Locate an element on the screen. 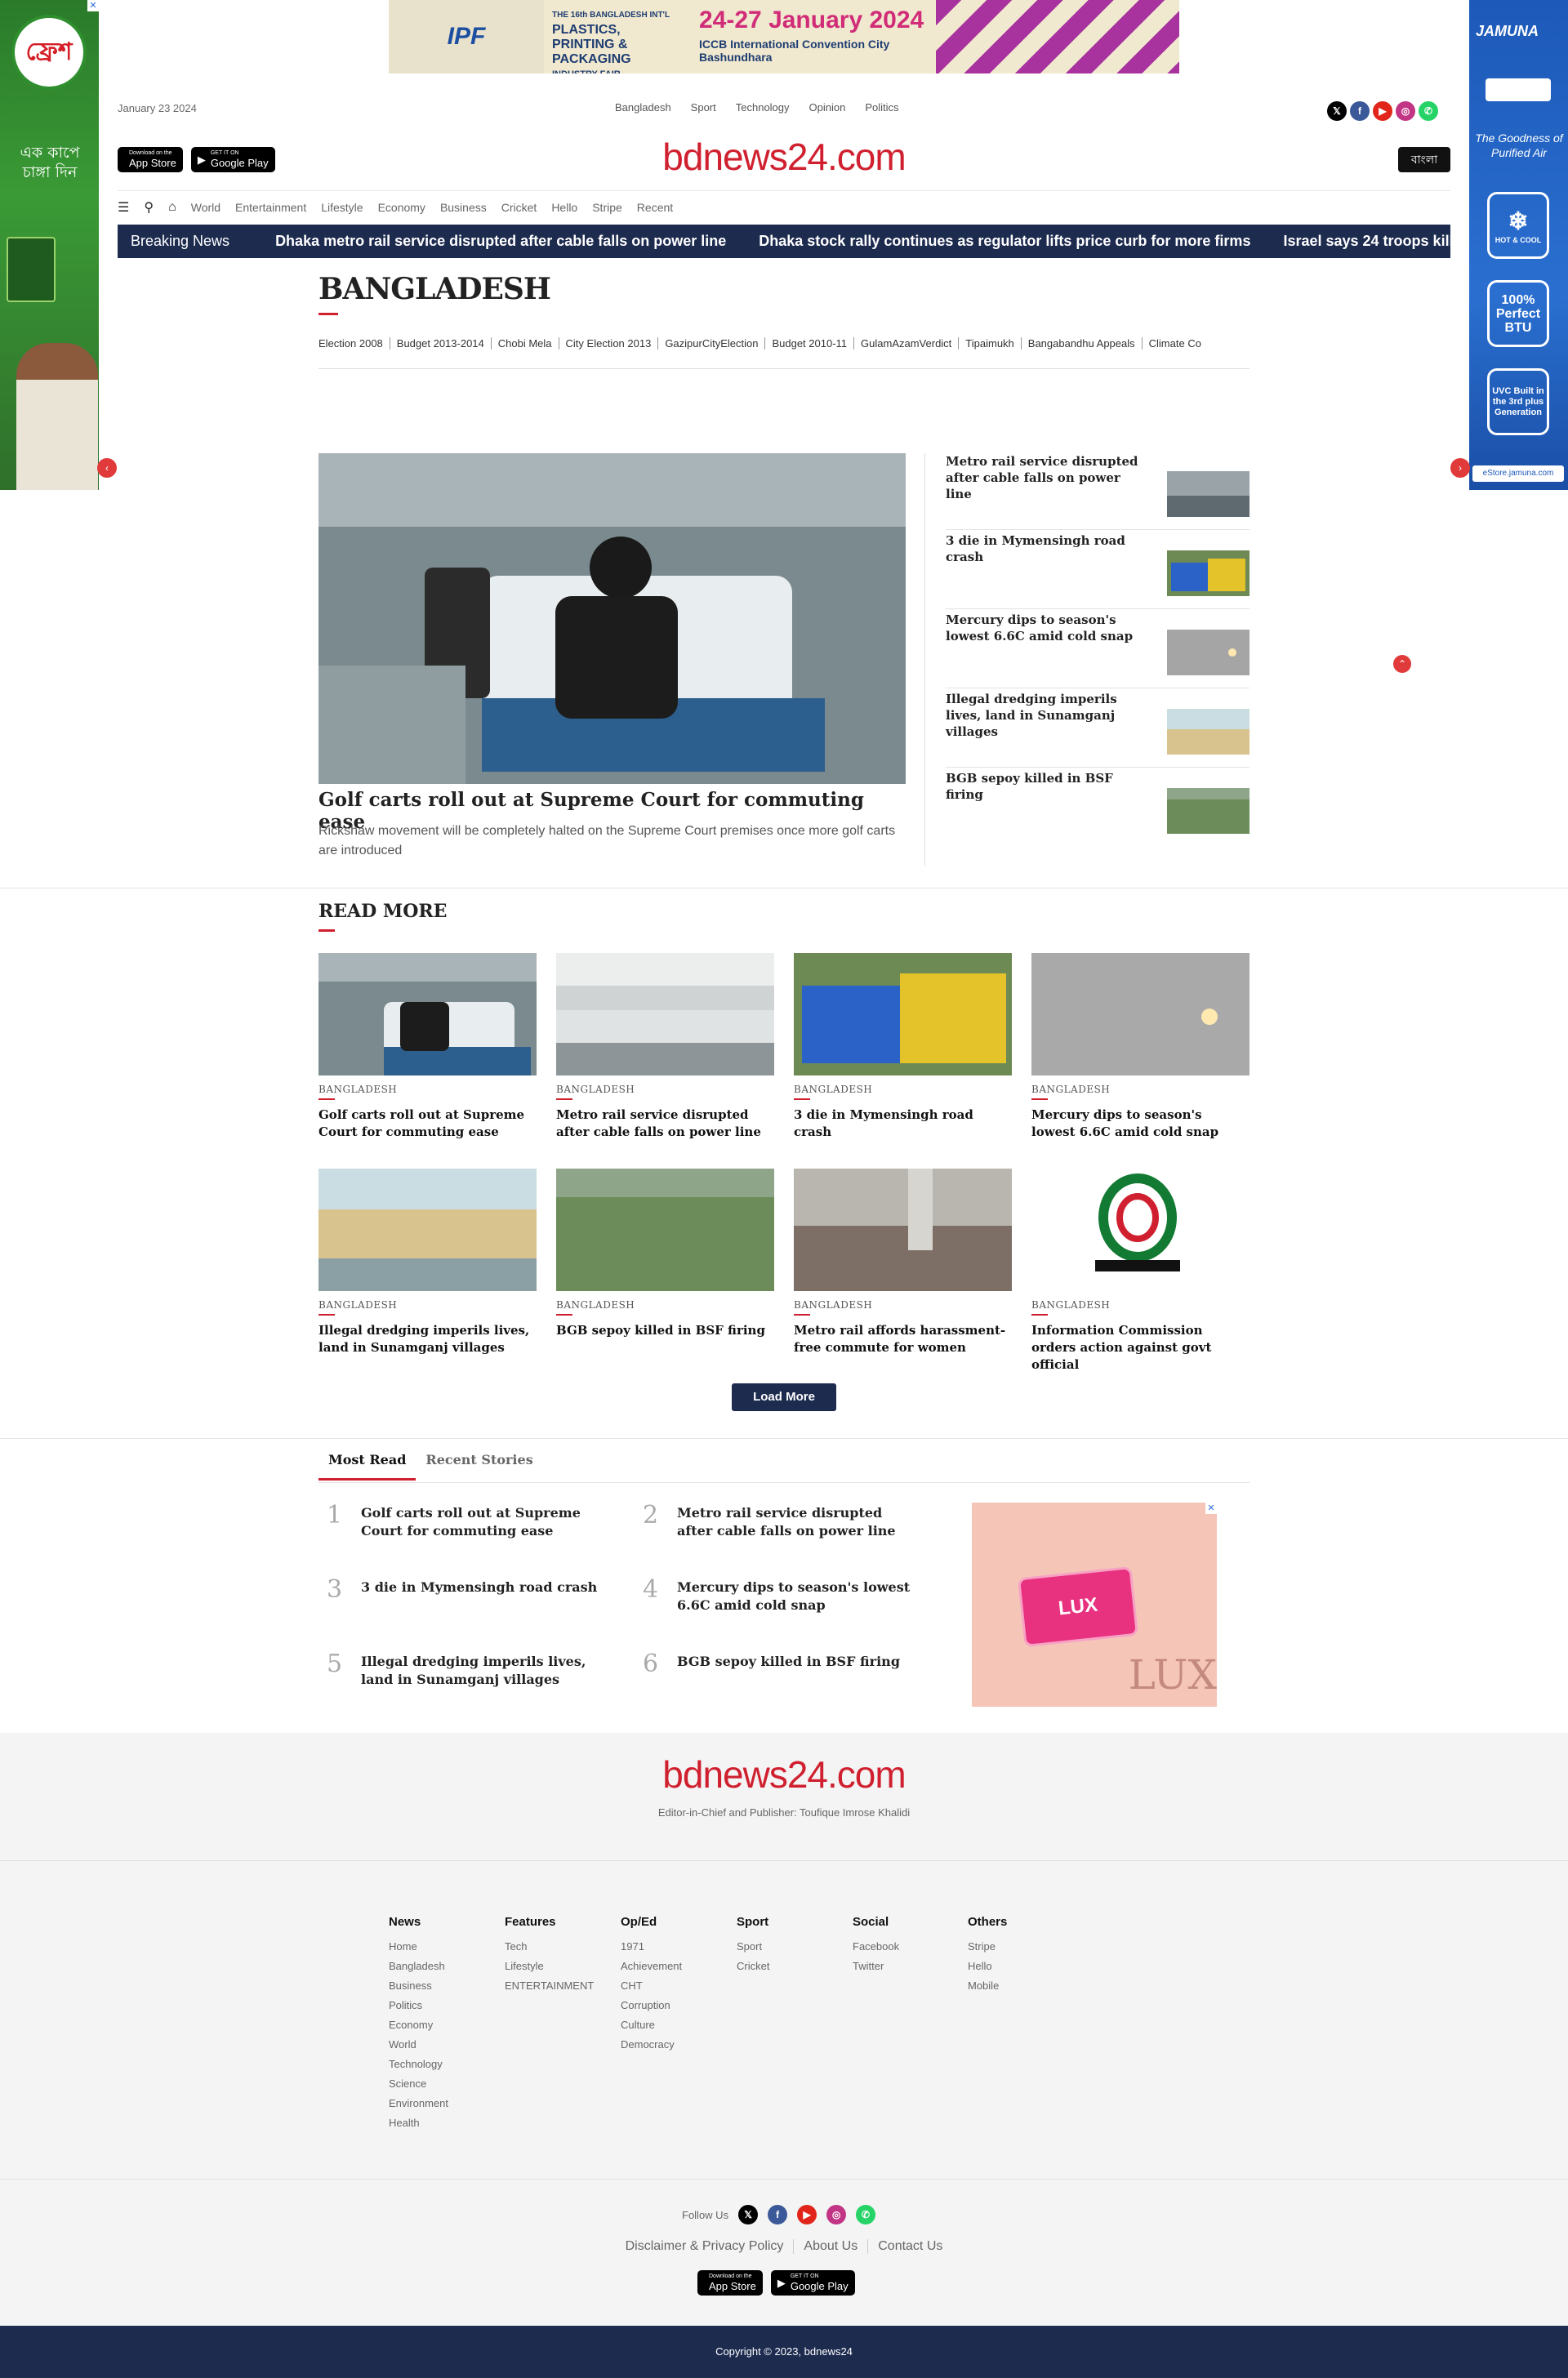  most-read-item: 3 3 die in Mymensingh road crash is located at coordinates (458, 1599).